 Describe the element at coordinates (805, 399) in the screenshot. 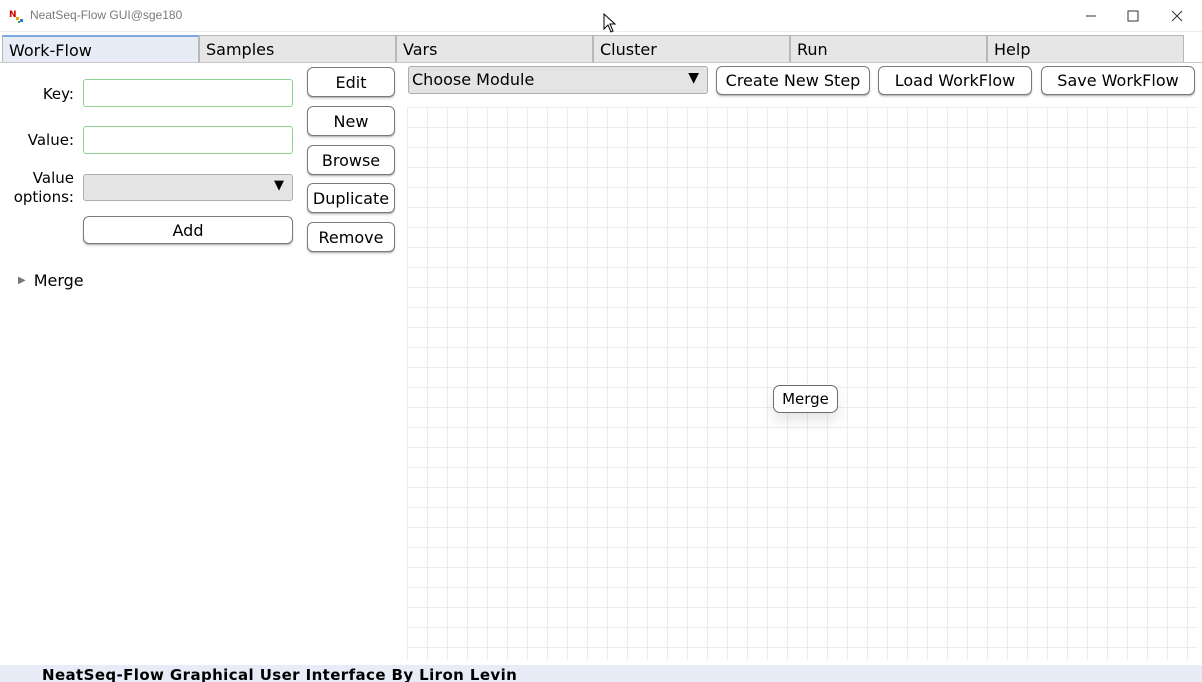

I see `workflow-node-merge: Merge` at that location.